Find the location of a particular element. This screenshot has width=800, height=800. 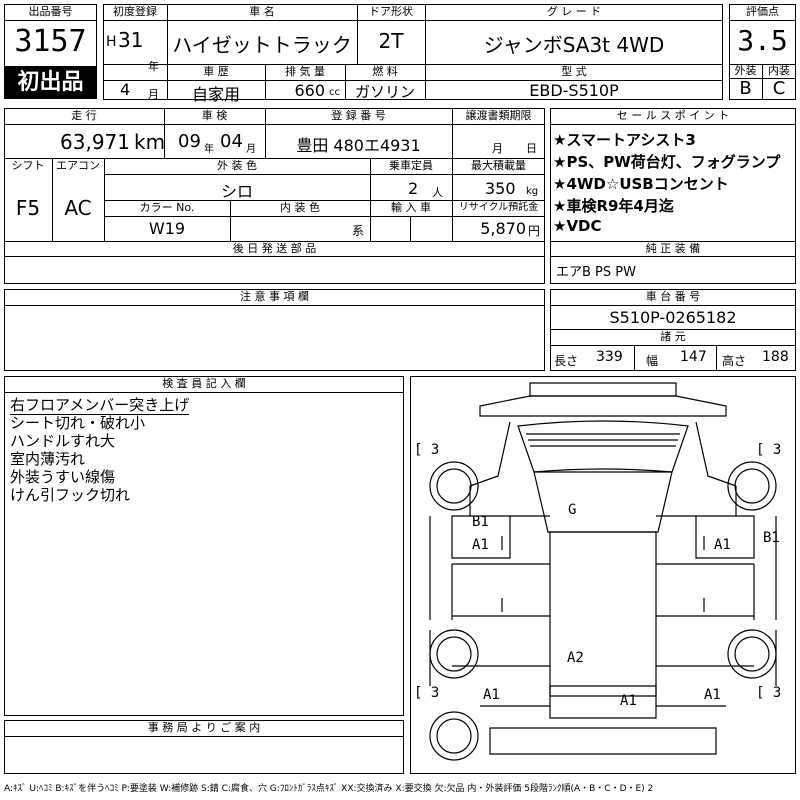

recycle-label: リサイクル預託金 is located at coordinates (498, 207).